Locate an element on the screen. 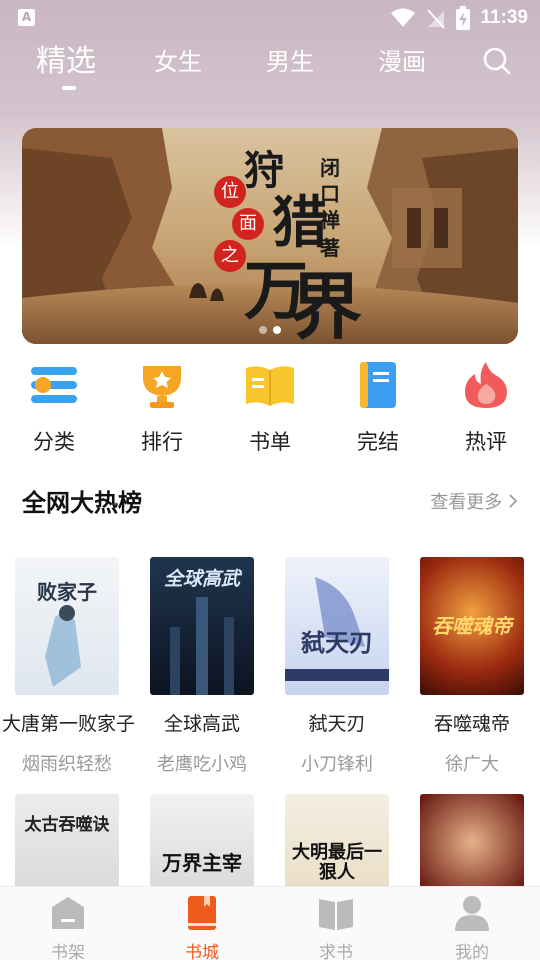 The image size is (540, 960). status-bar: A 11:39 is located at coordinates (270, 18).